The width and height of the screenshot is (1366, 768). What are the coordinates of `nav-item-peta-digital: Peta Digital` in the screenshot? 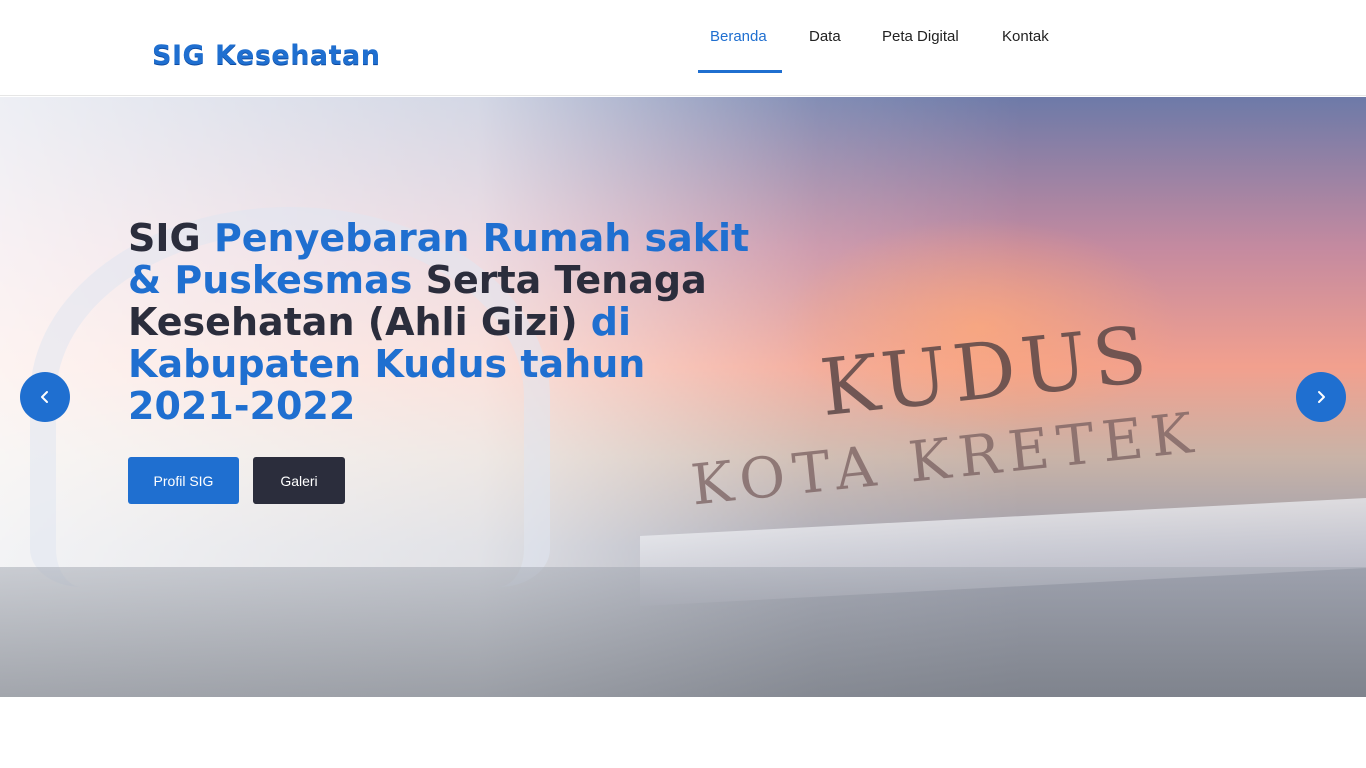 It's located at (920, 38).